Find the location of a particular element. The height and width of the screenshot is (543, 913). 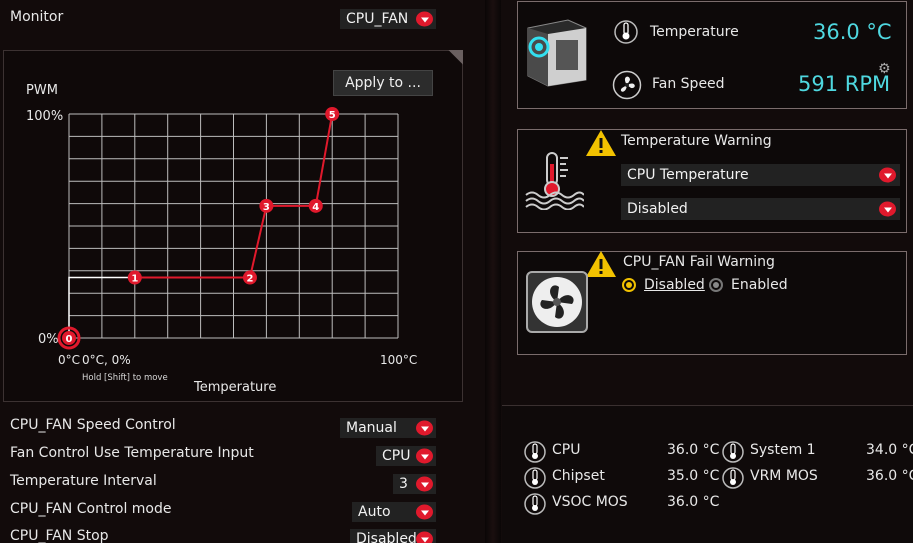

curve-point-label: 4 is located at coordinates (315, 207).